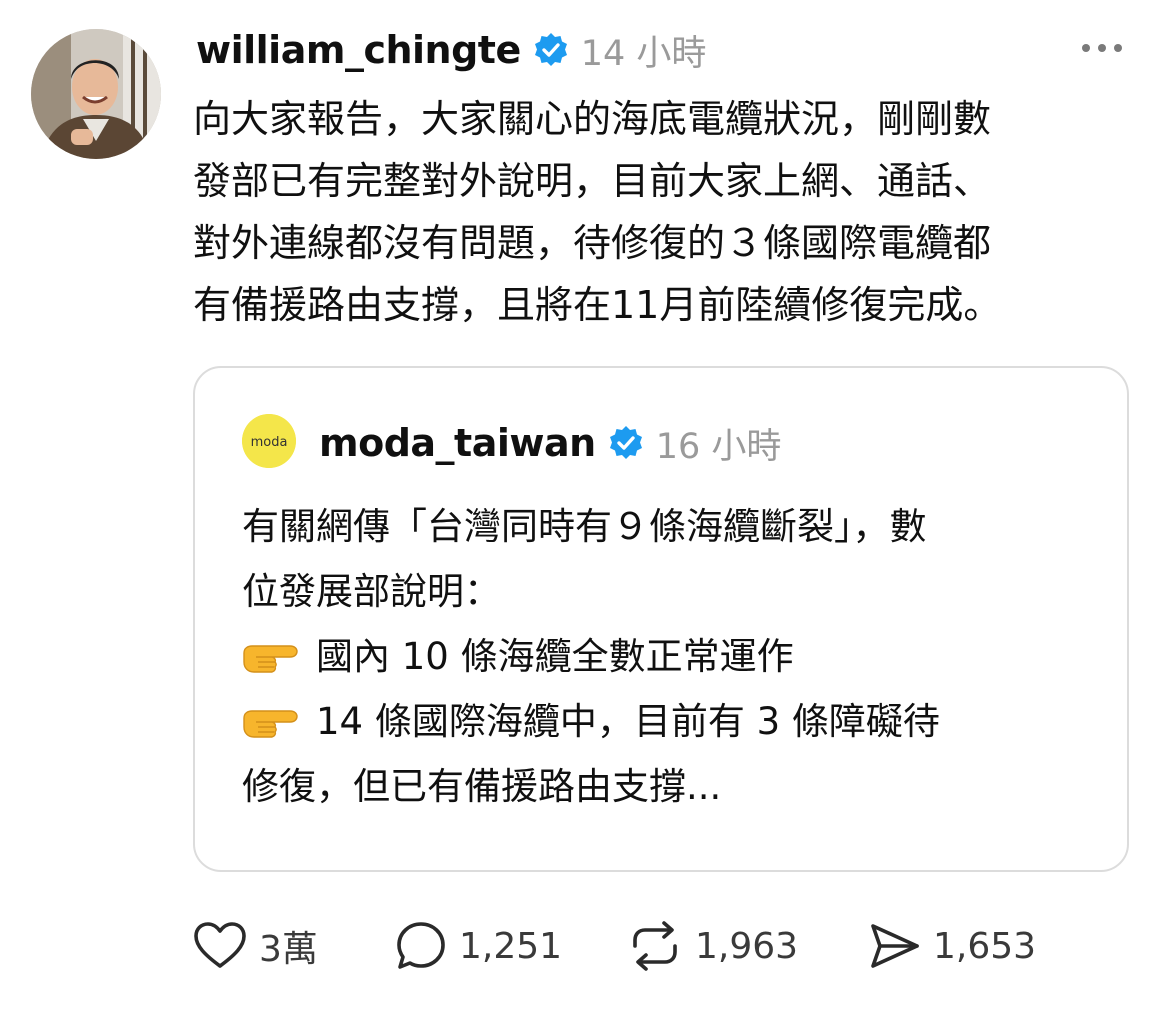 Image resolution: width=1170 pixels, height=1015 pixels. I want to click on send-icon, so click(895, 946).